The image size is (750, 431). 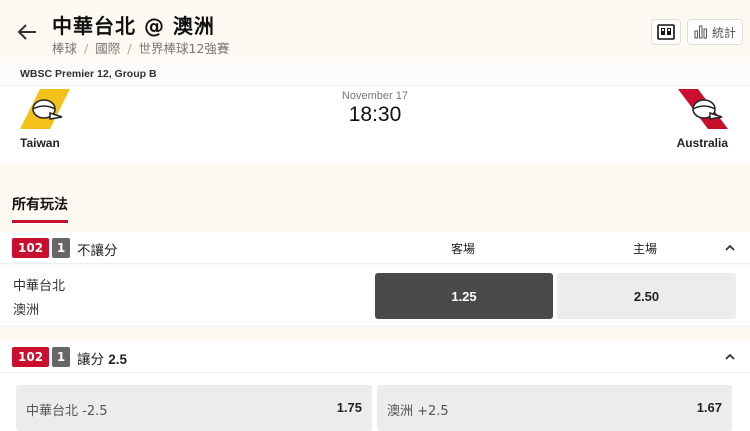 I want to click on odds-value: 2.50, so click(x=646, y=296).